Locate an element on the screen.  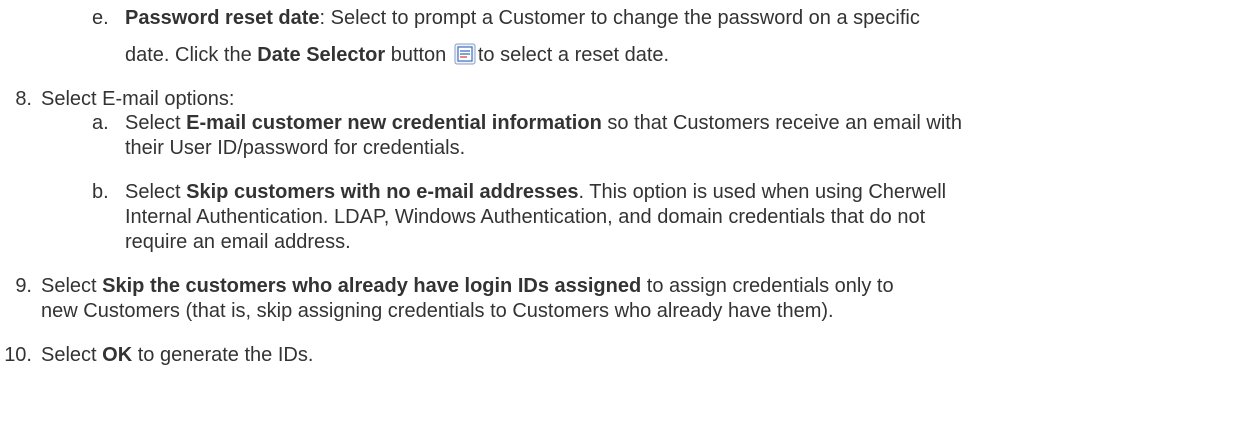
bold-password-reset-date: Password reset date is located at coordinates (222, 18).